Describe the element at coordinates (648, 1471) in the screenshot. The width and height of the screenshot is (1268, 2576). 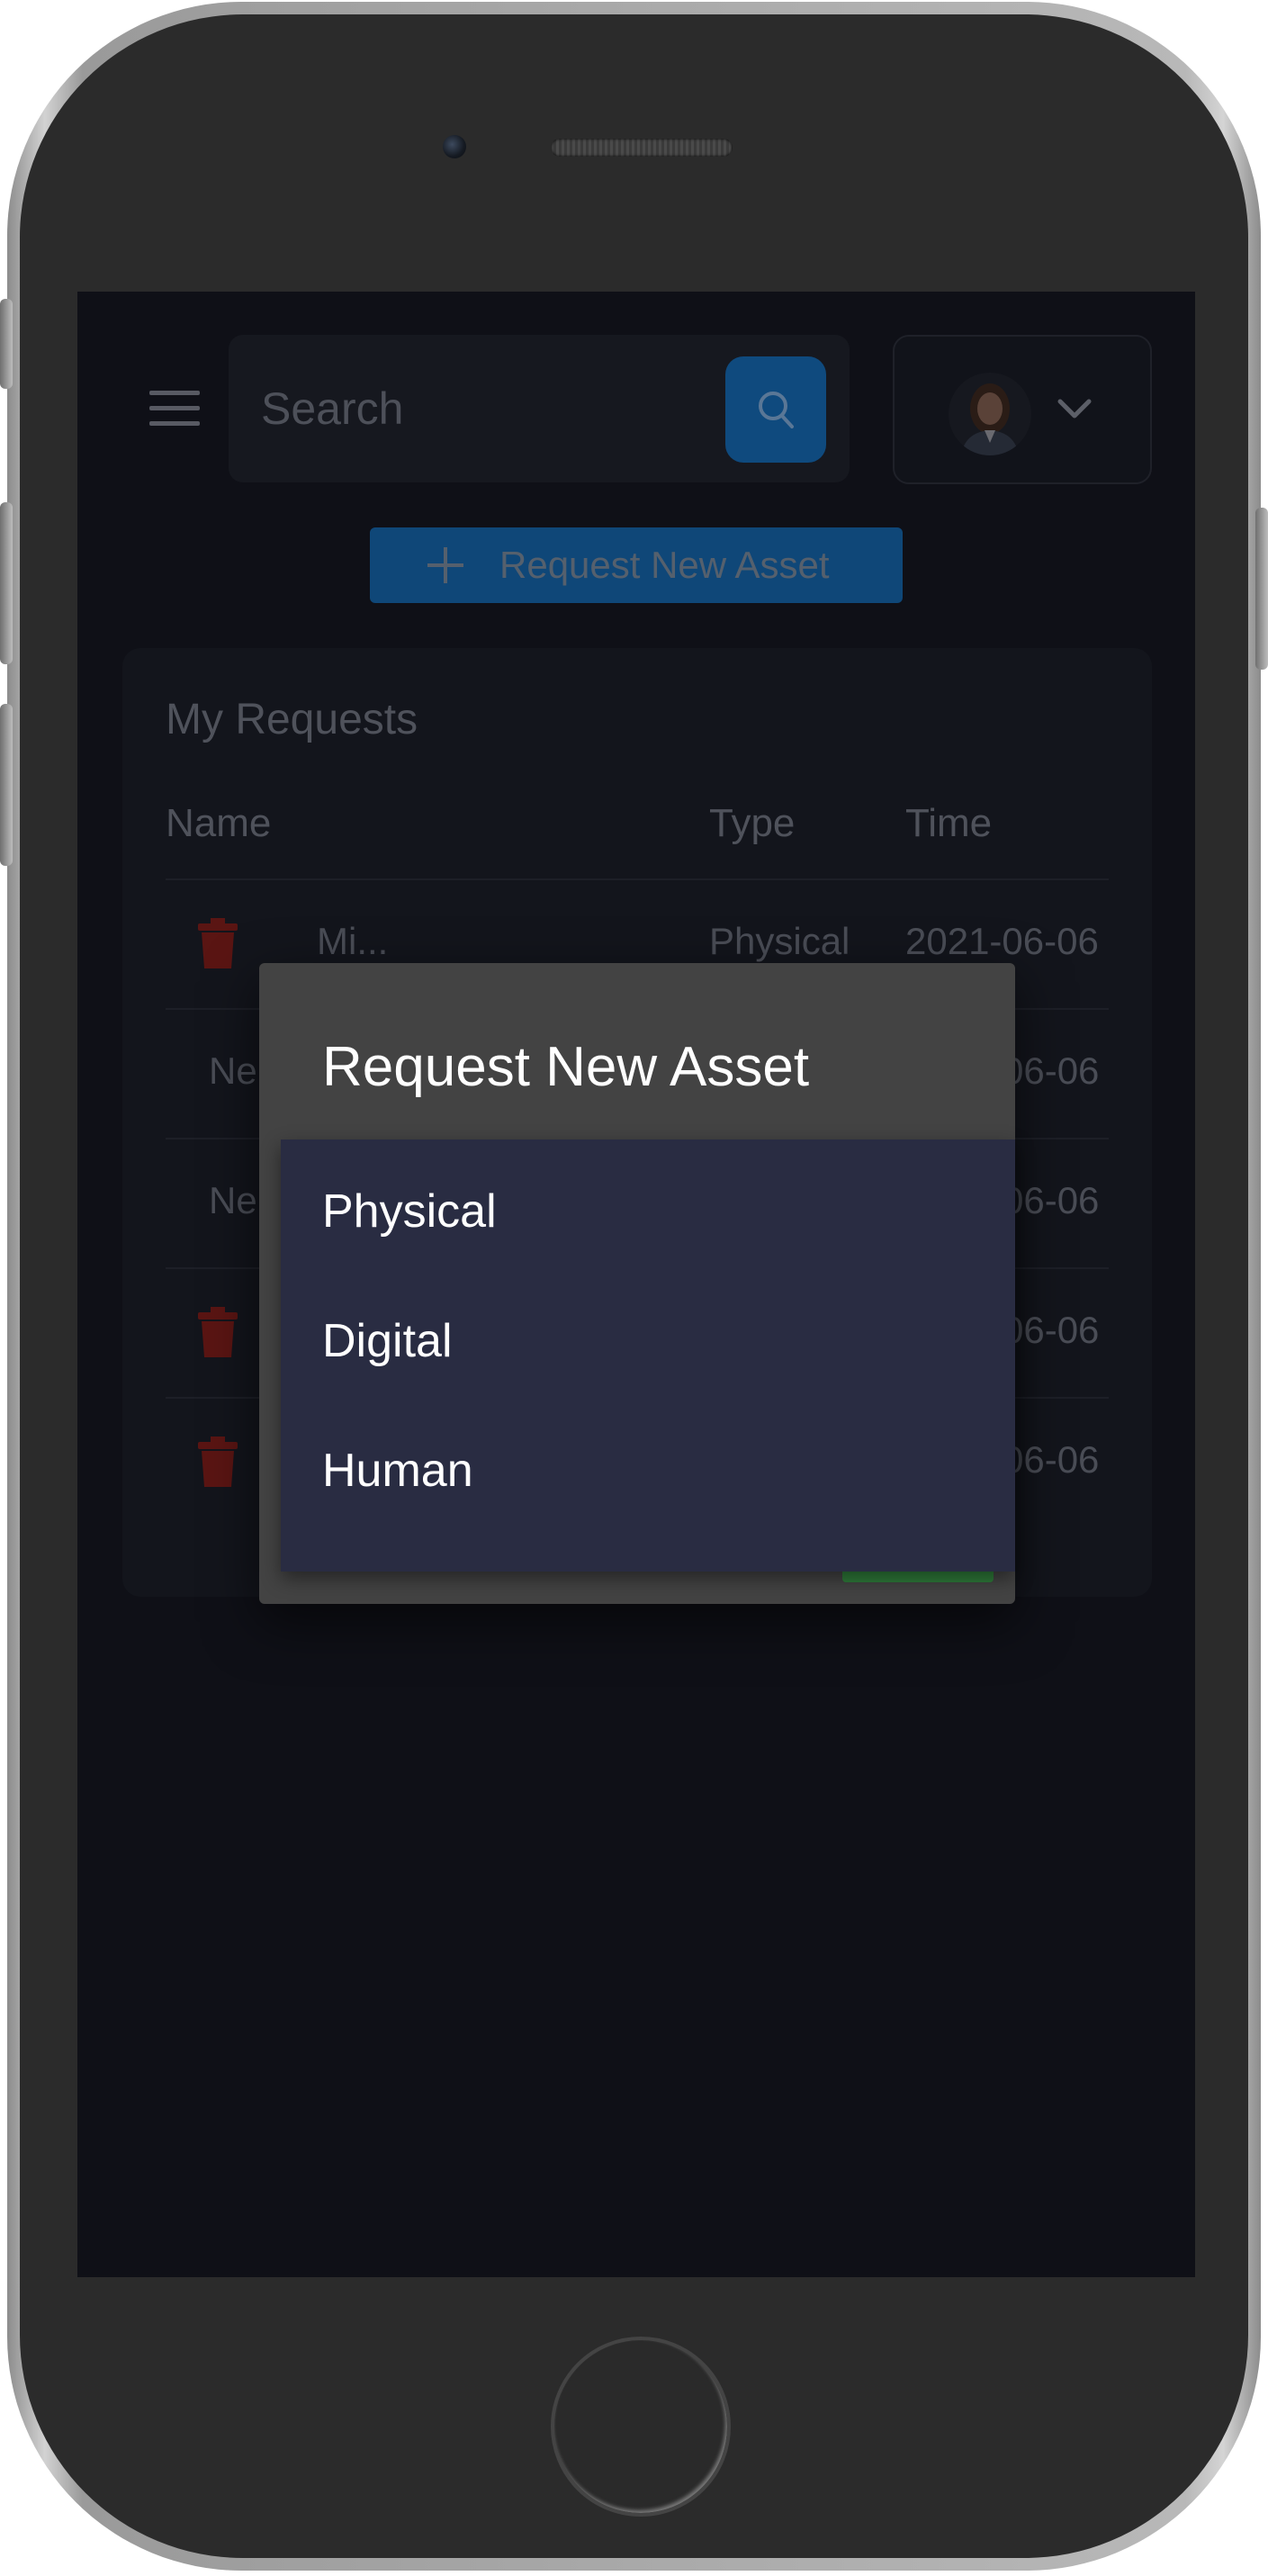
I see `option-human: Human` at that location.